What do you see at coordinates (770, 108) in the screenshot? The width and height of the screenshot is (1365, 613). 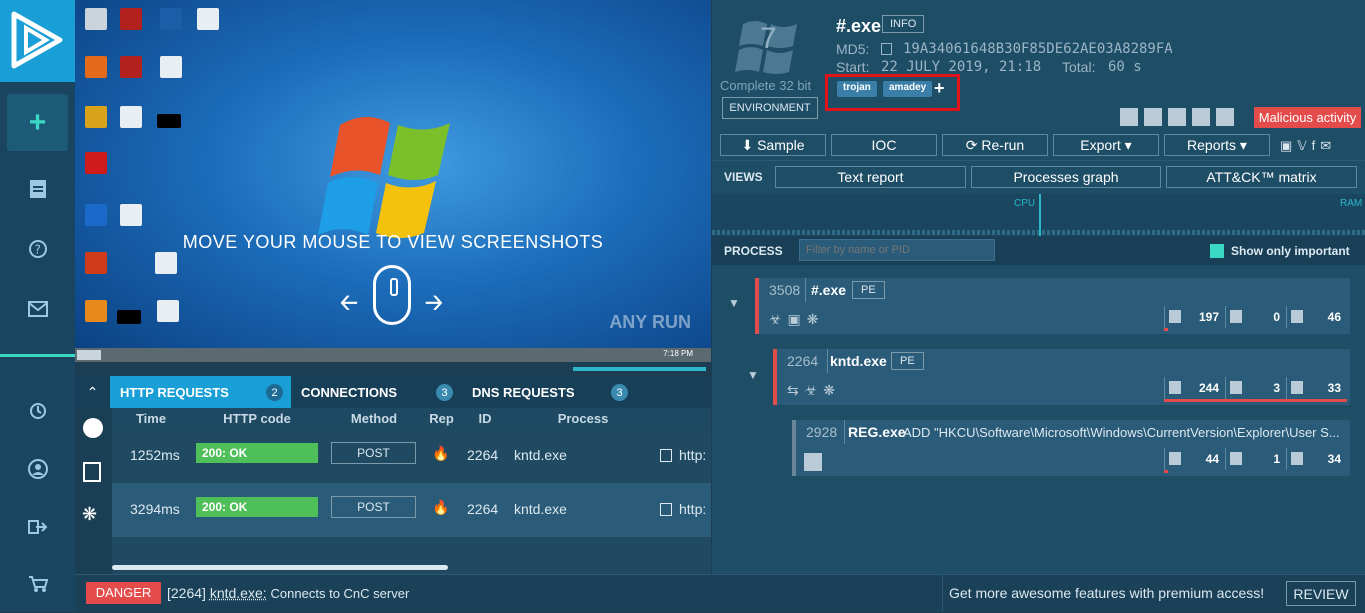 I see `environment-button: ENVIRONMENT` at bounding box center [770, 108].